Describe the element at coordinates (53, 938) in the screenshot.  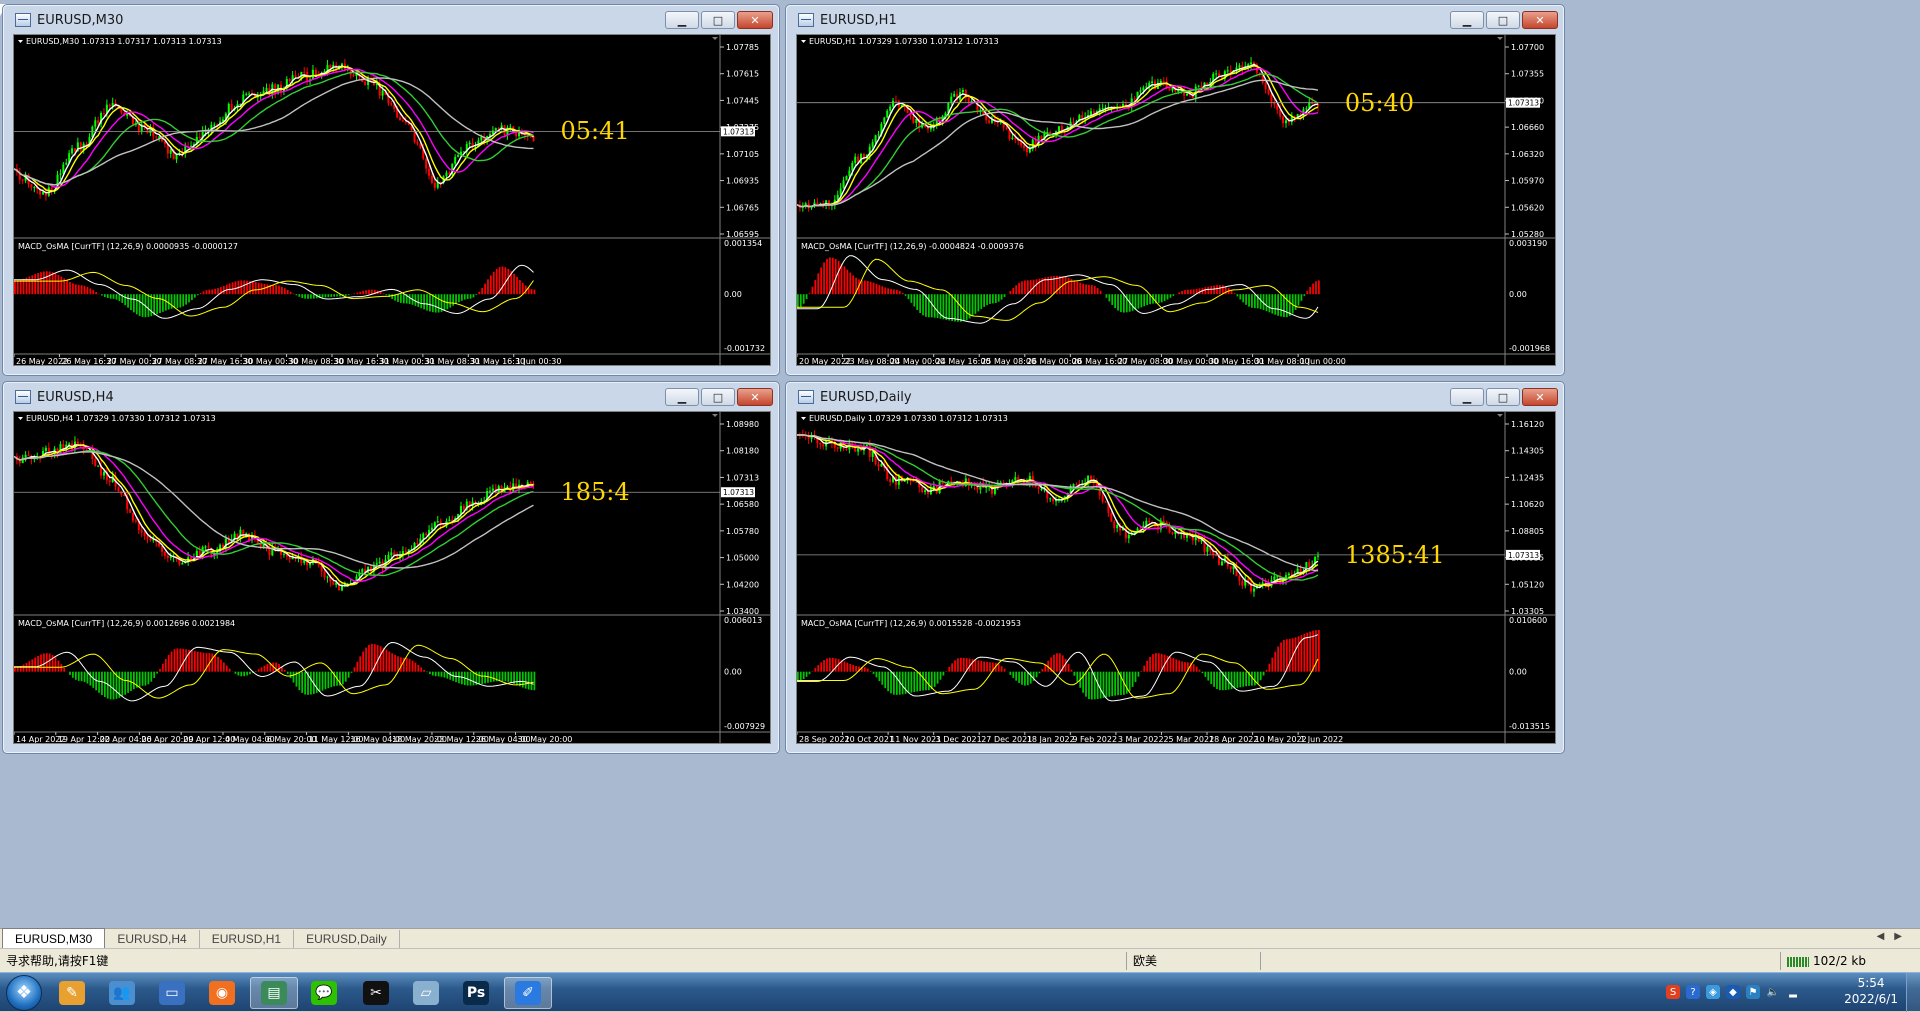
I see `tab-eurusd-m30: EURUSD,M30` at that location.